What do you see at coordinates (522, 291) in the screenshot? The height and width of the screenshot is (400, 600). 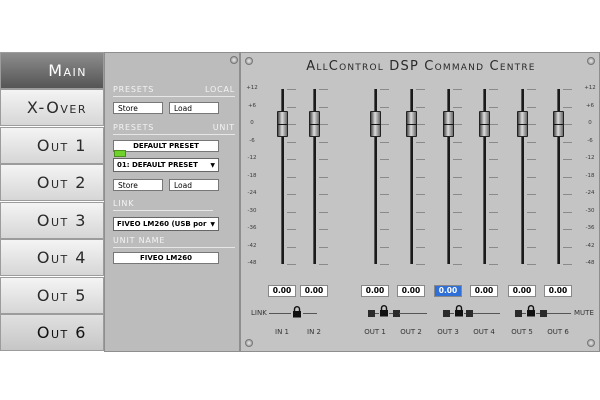 I see `output-5-gain-value: 0.00` at bounding box center [522, 291].